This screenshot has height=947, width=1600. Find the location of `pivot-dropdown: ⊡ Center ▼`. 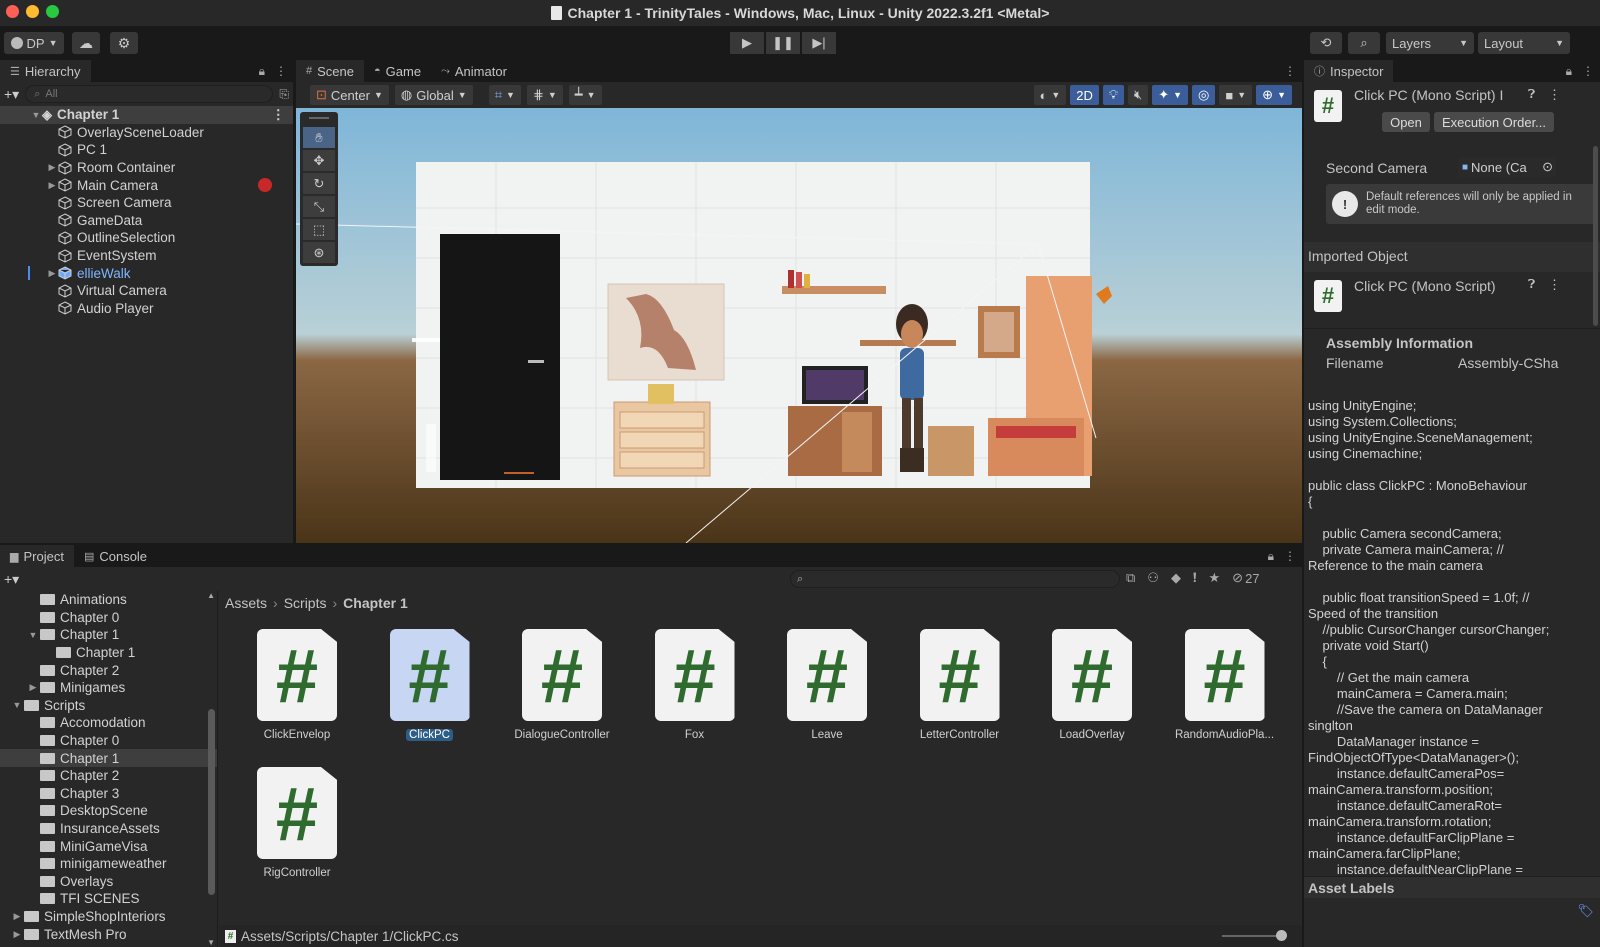

pivot-dropdown: ⊡ Center ▼ is located at coordinates (349, 95).